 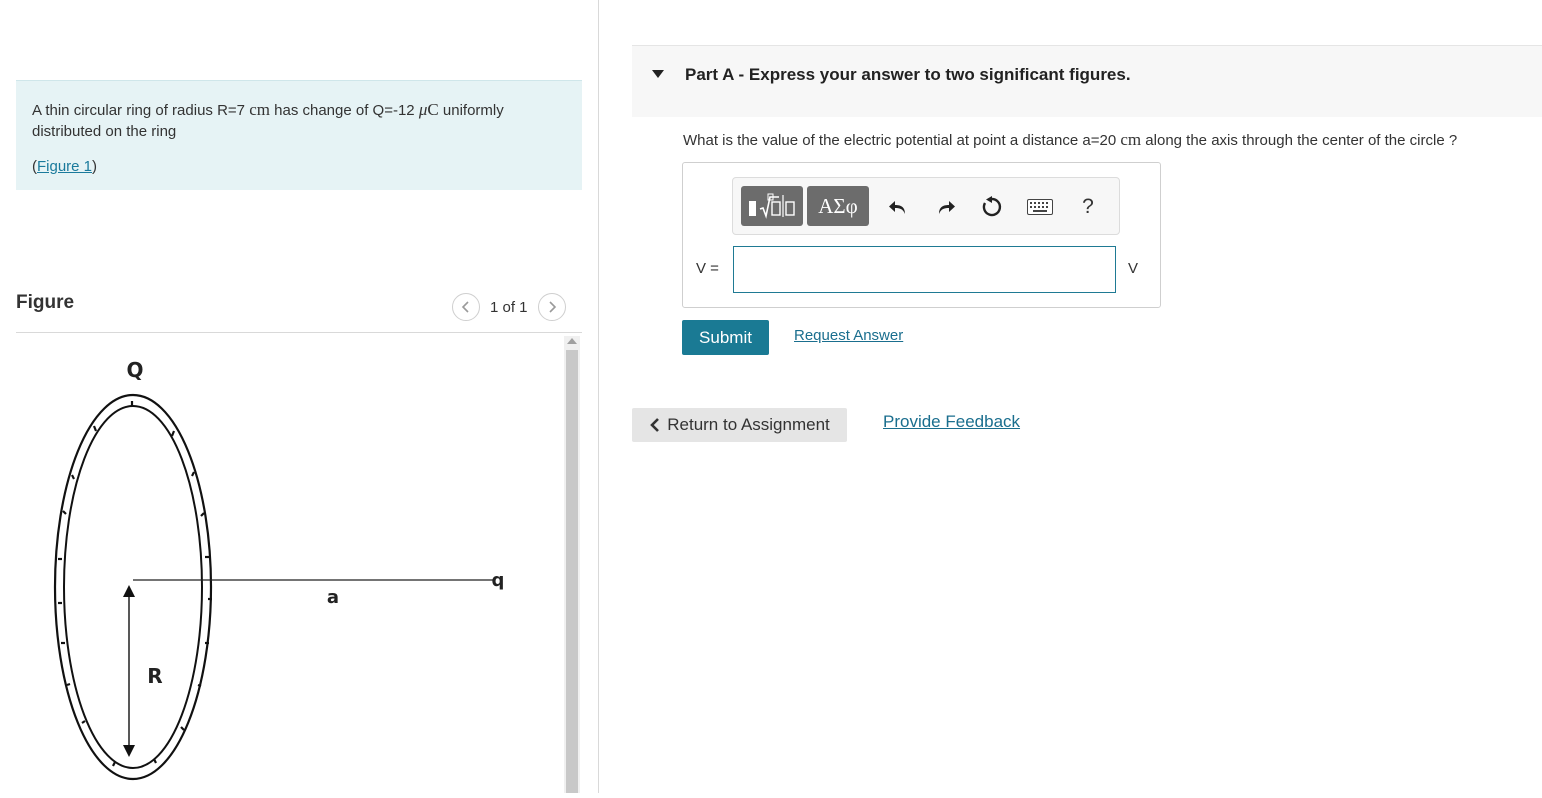 I want to click on chevron-right-icon, so click(x=552, y=307).